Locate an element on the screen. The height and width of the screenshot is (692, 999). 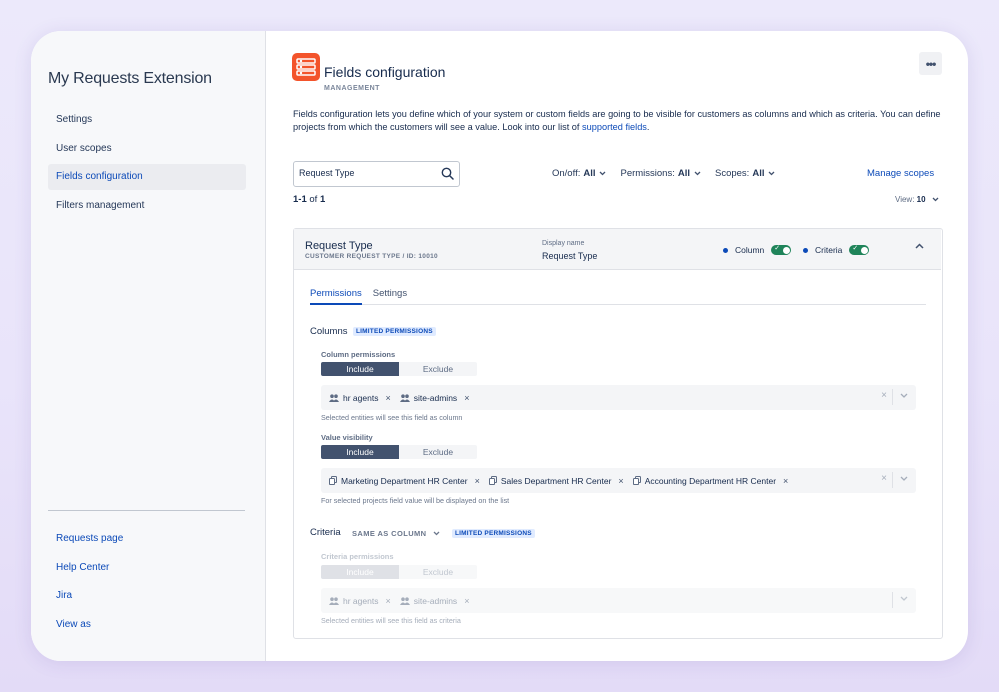
column-permissions-select: hr agents × site-admins × × is located at coordinates (618, 397).